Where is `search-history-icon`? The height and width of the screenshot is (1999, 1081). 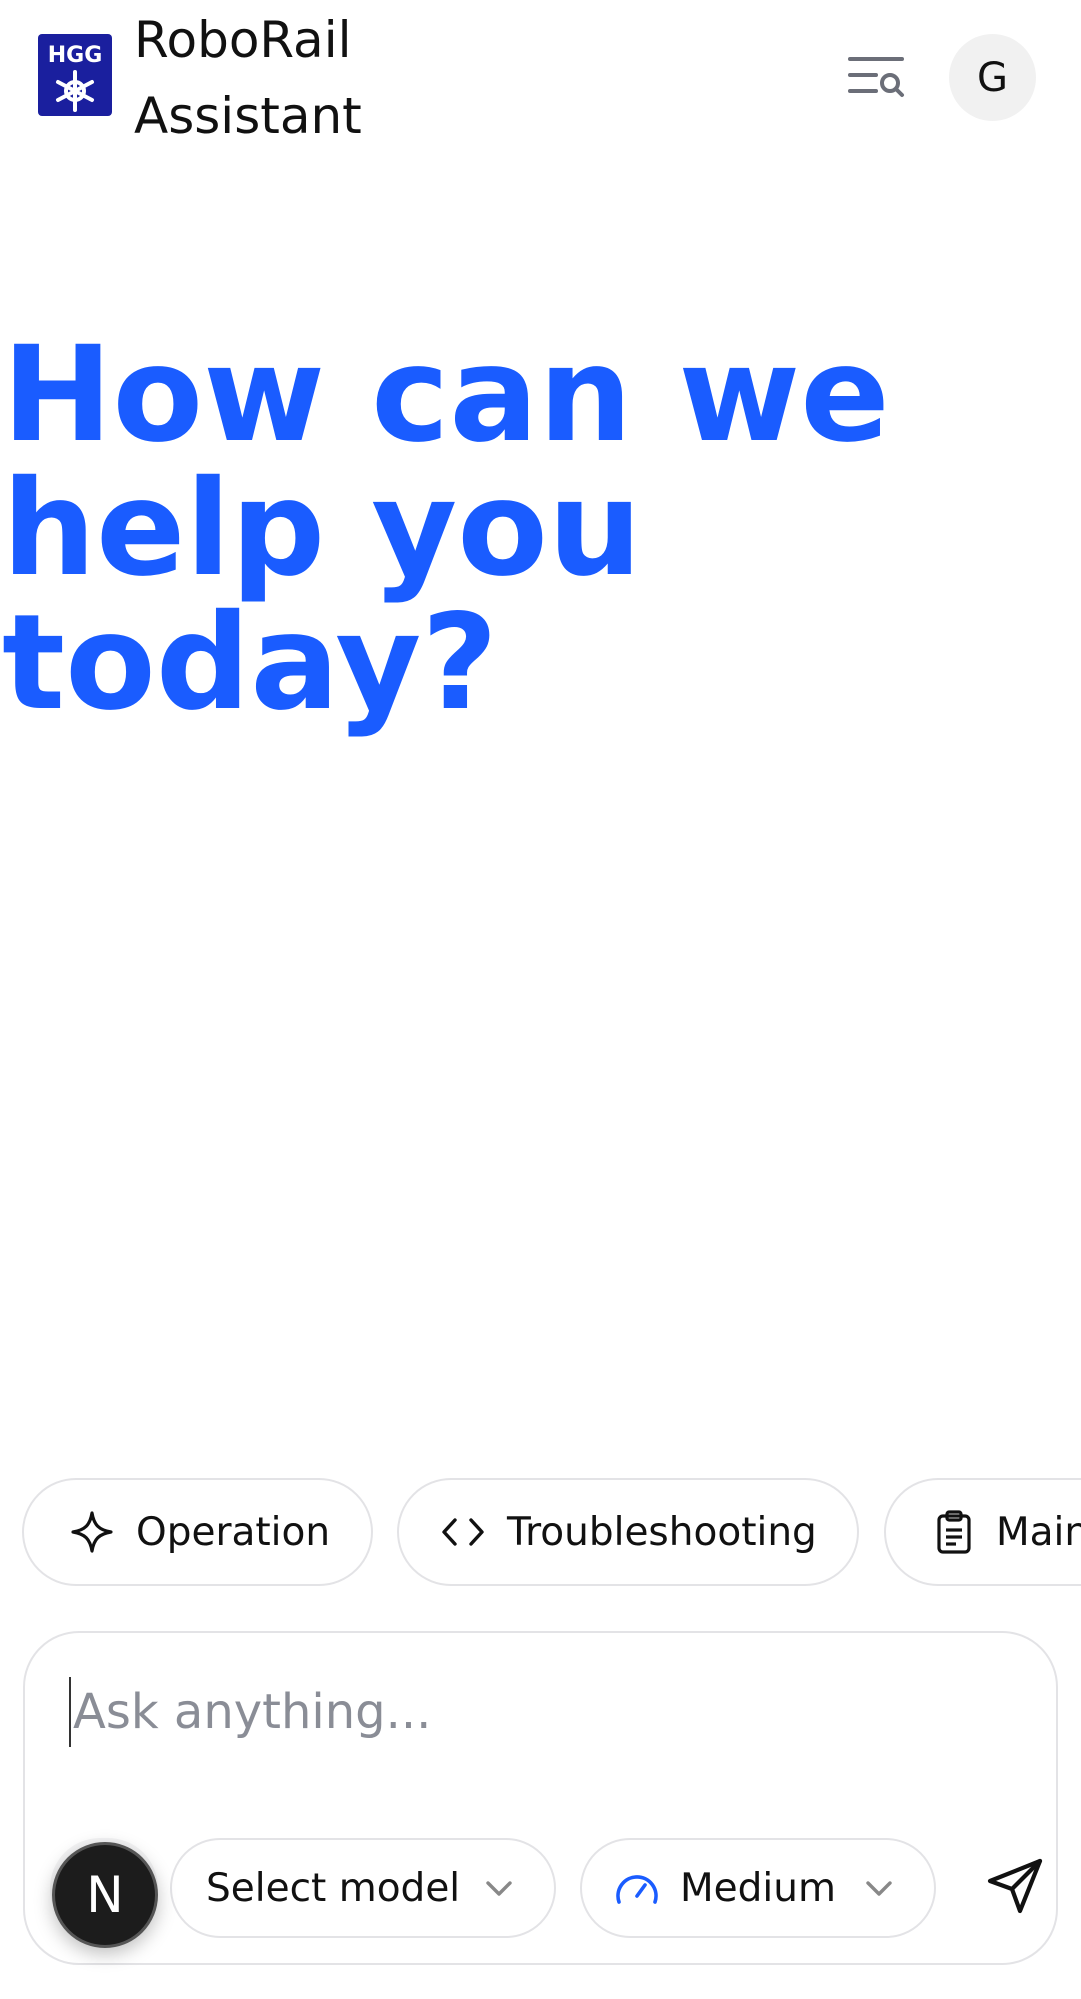 search-history-icon is located at coordinates (876, 77).